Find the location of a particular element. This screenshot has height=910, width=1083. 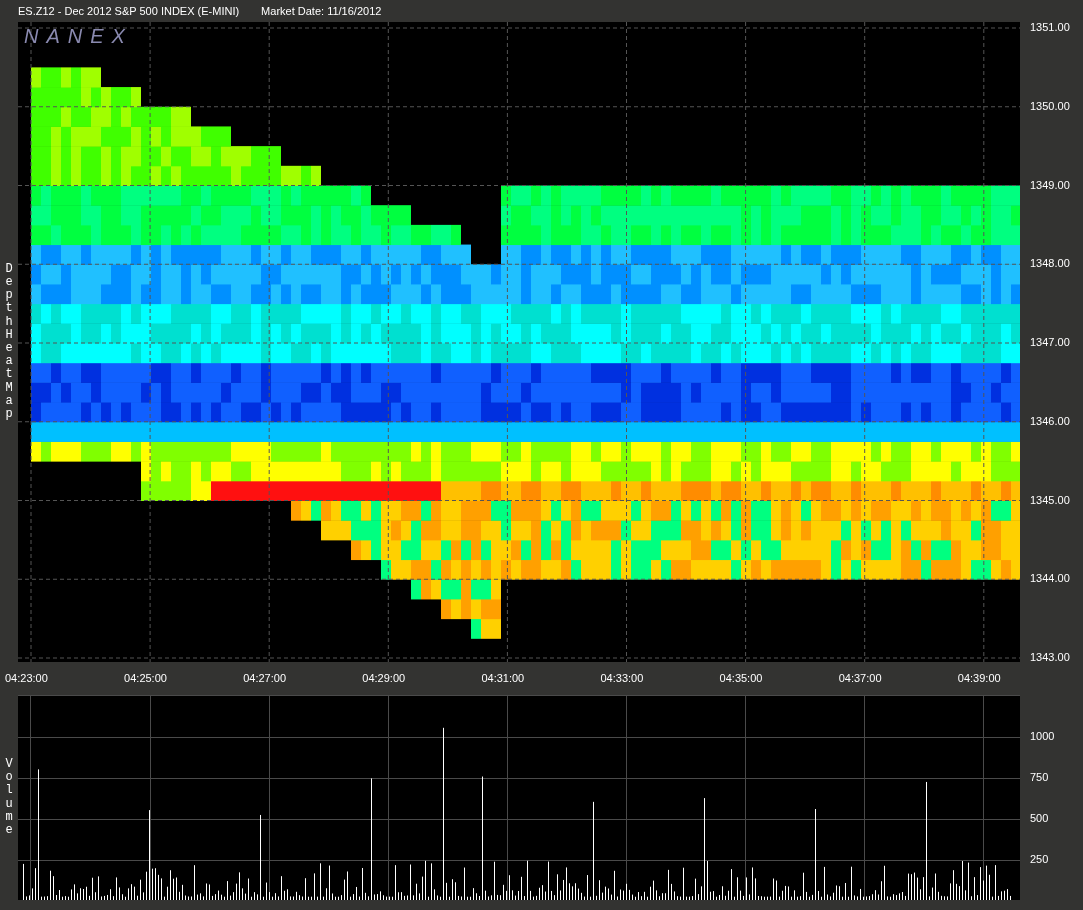

time-tick-label: 04:25:00 is located at coordinates (145, 678).